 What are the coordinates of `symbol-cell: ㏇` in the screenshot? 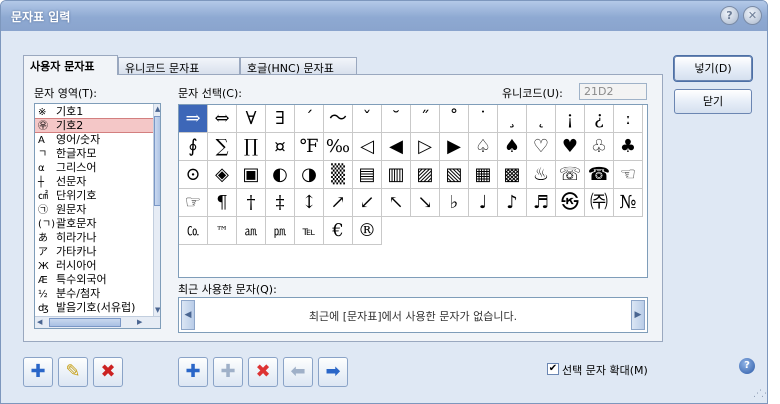 It's located at (193, 231).